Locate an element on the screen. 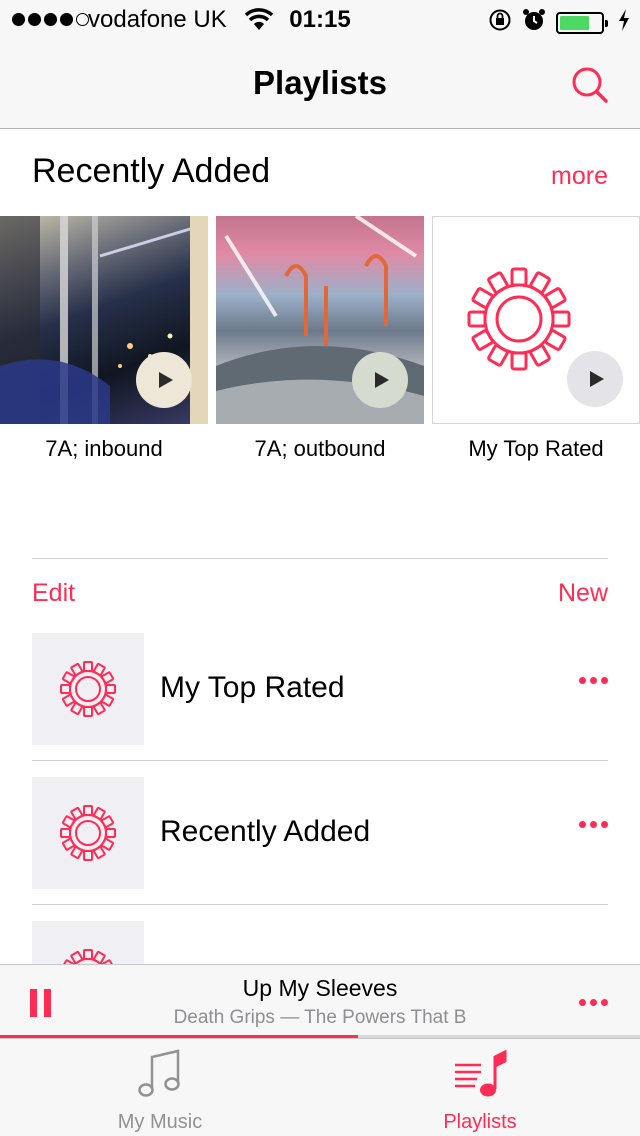 The image size is (640, 1136). now-playing-subtitle: Death Grips — The Powers That B is located at coordinates (320, 1017).